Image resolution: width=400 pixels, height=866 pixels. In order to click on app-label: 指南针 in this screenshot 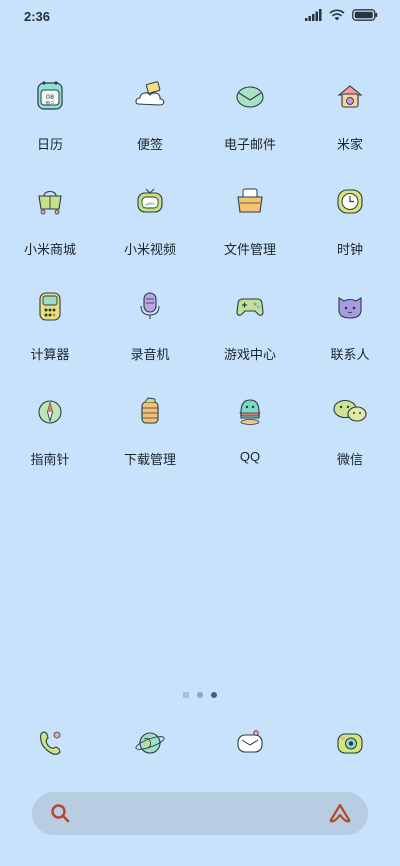, I will do `click(50, 459)`.